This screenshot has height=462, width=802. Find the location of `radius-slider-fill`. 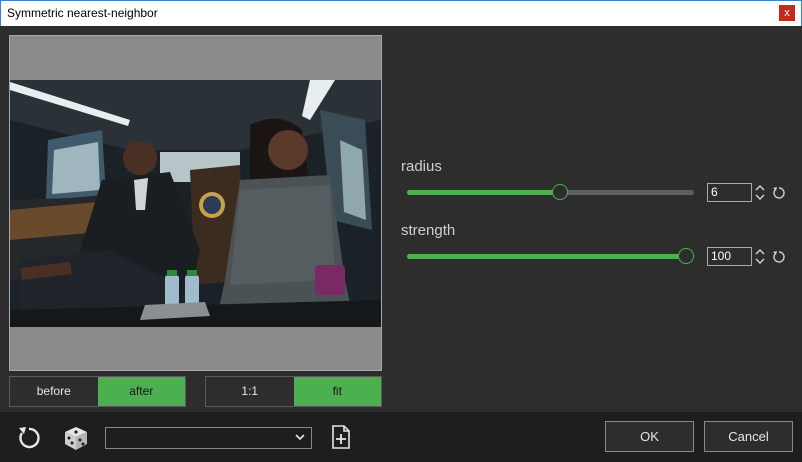

radius-slider-fill is located at coordinates (483, 192).